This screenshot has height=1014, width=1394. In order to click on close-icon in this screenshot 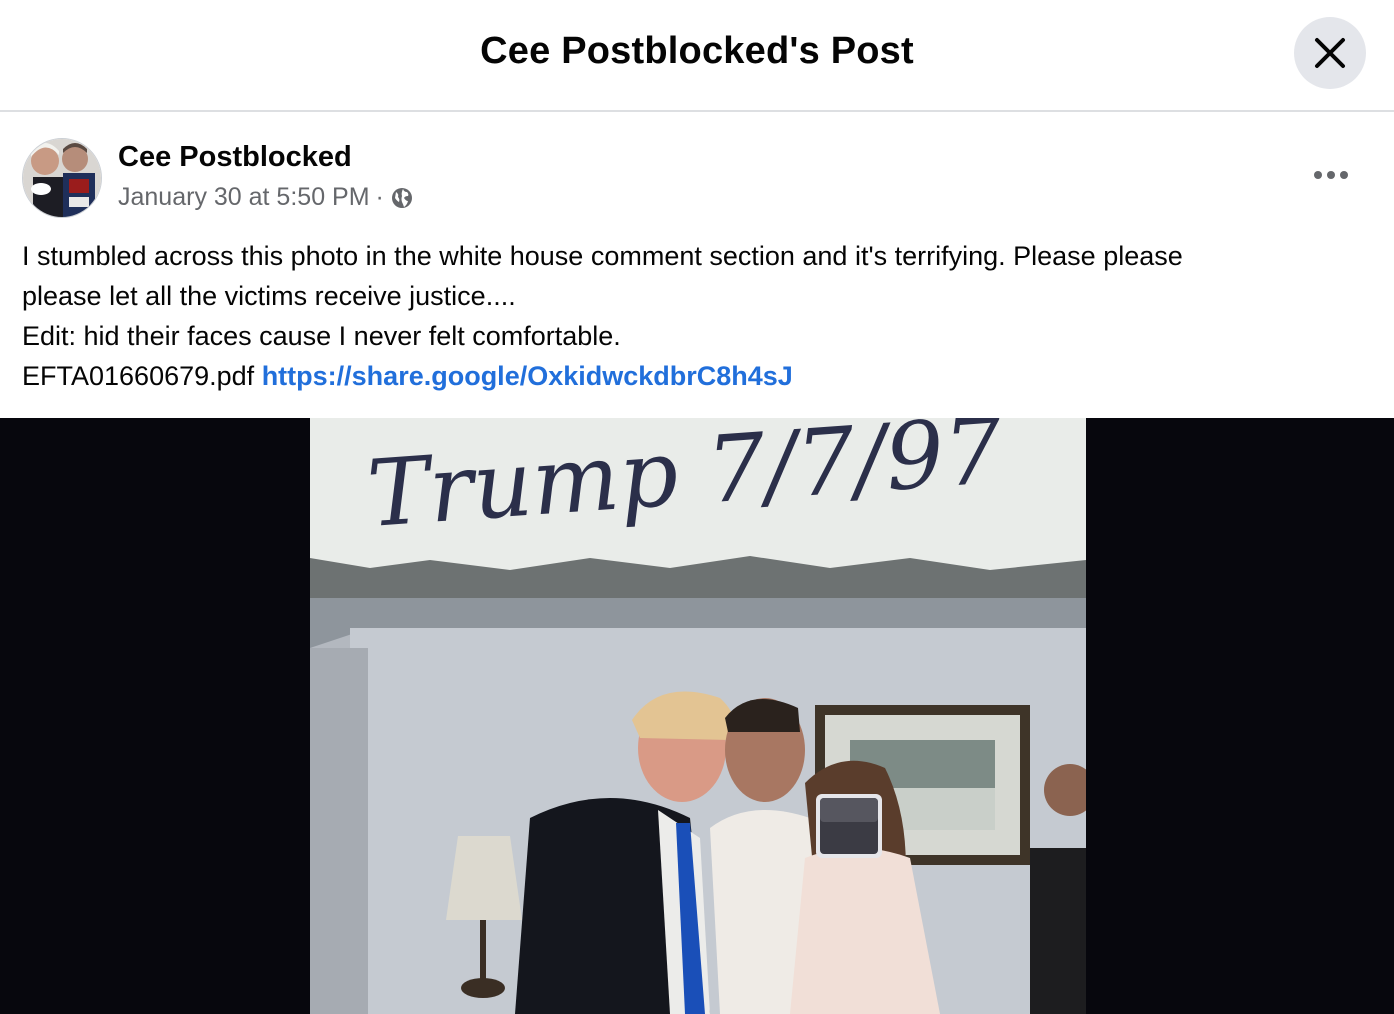, I will do `click(1330, 53)`.